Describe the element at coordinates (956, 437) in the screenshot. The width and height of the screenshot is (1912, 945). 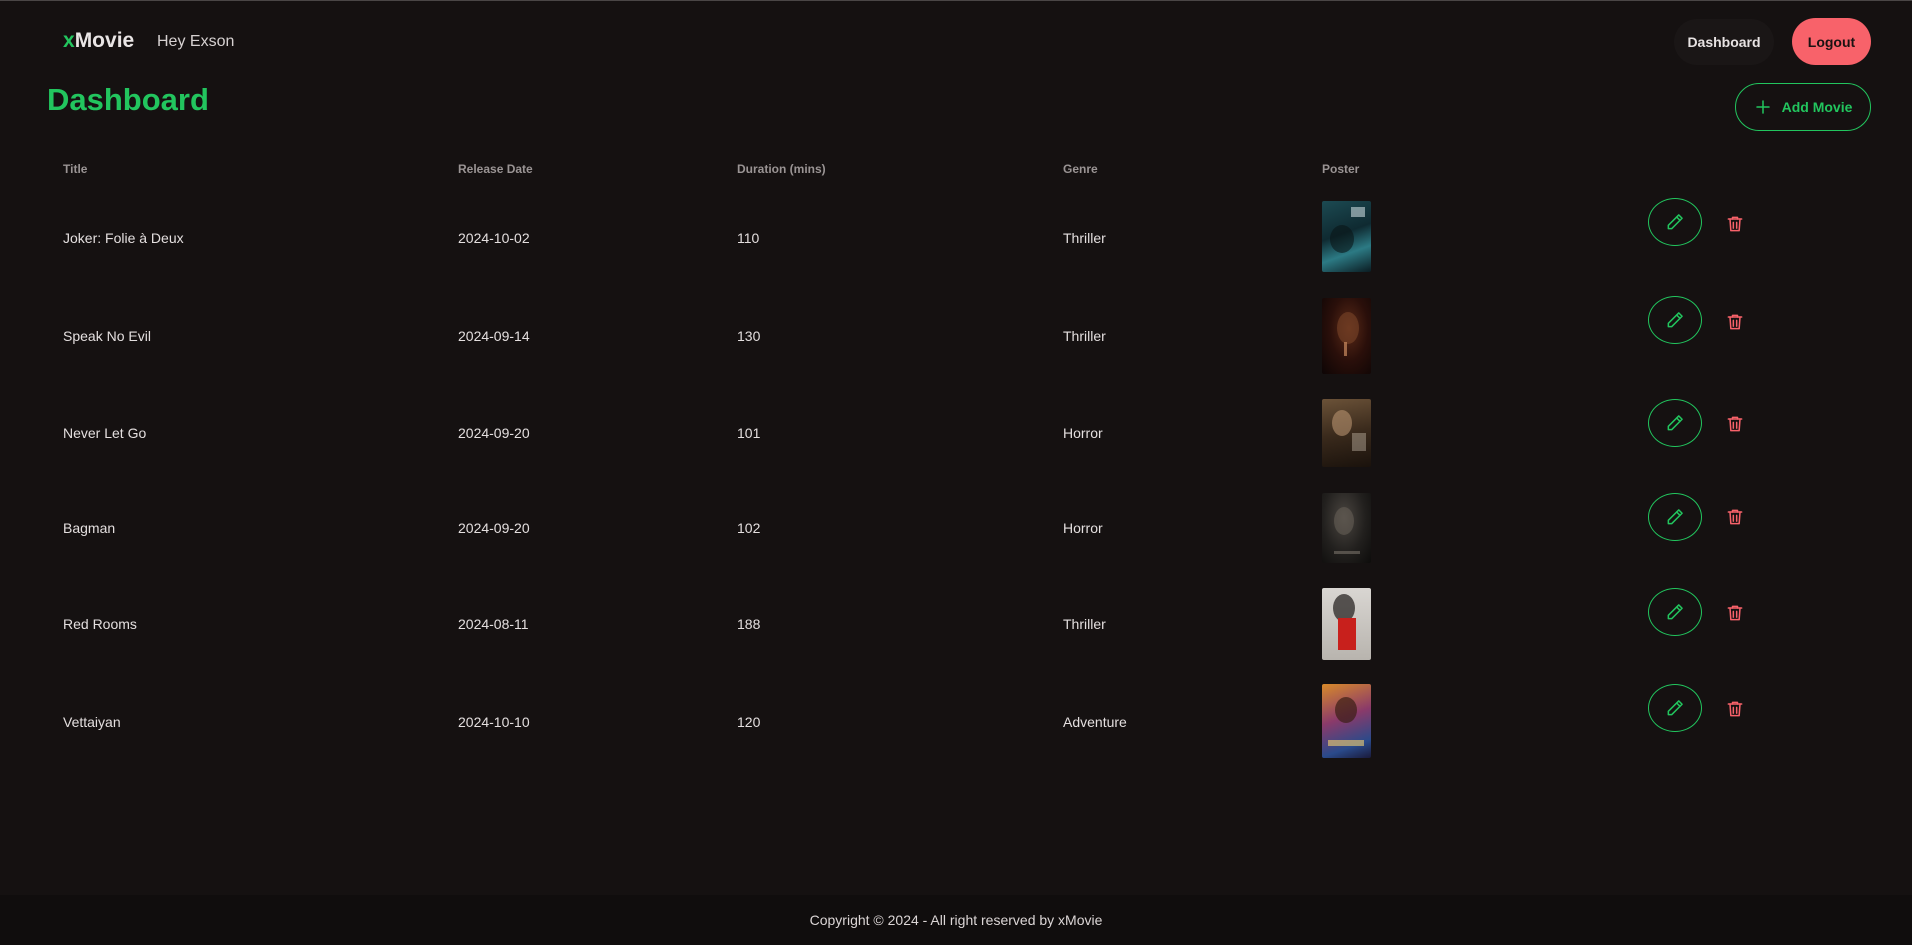
I see `table-row: Never Let Go 2024-09-20 101 Horror` at that location.